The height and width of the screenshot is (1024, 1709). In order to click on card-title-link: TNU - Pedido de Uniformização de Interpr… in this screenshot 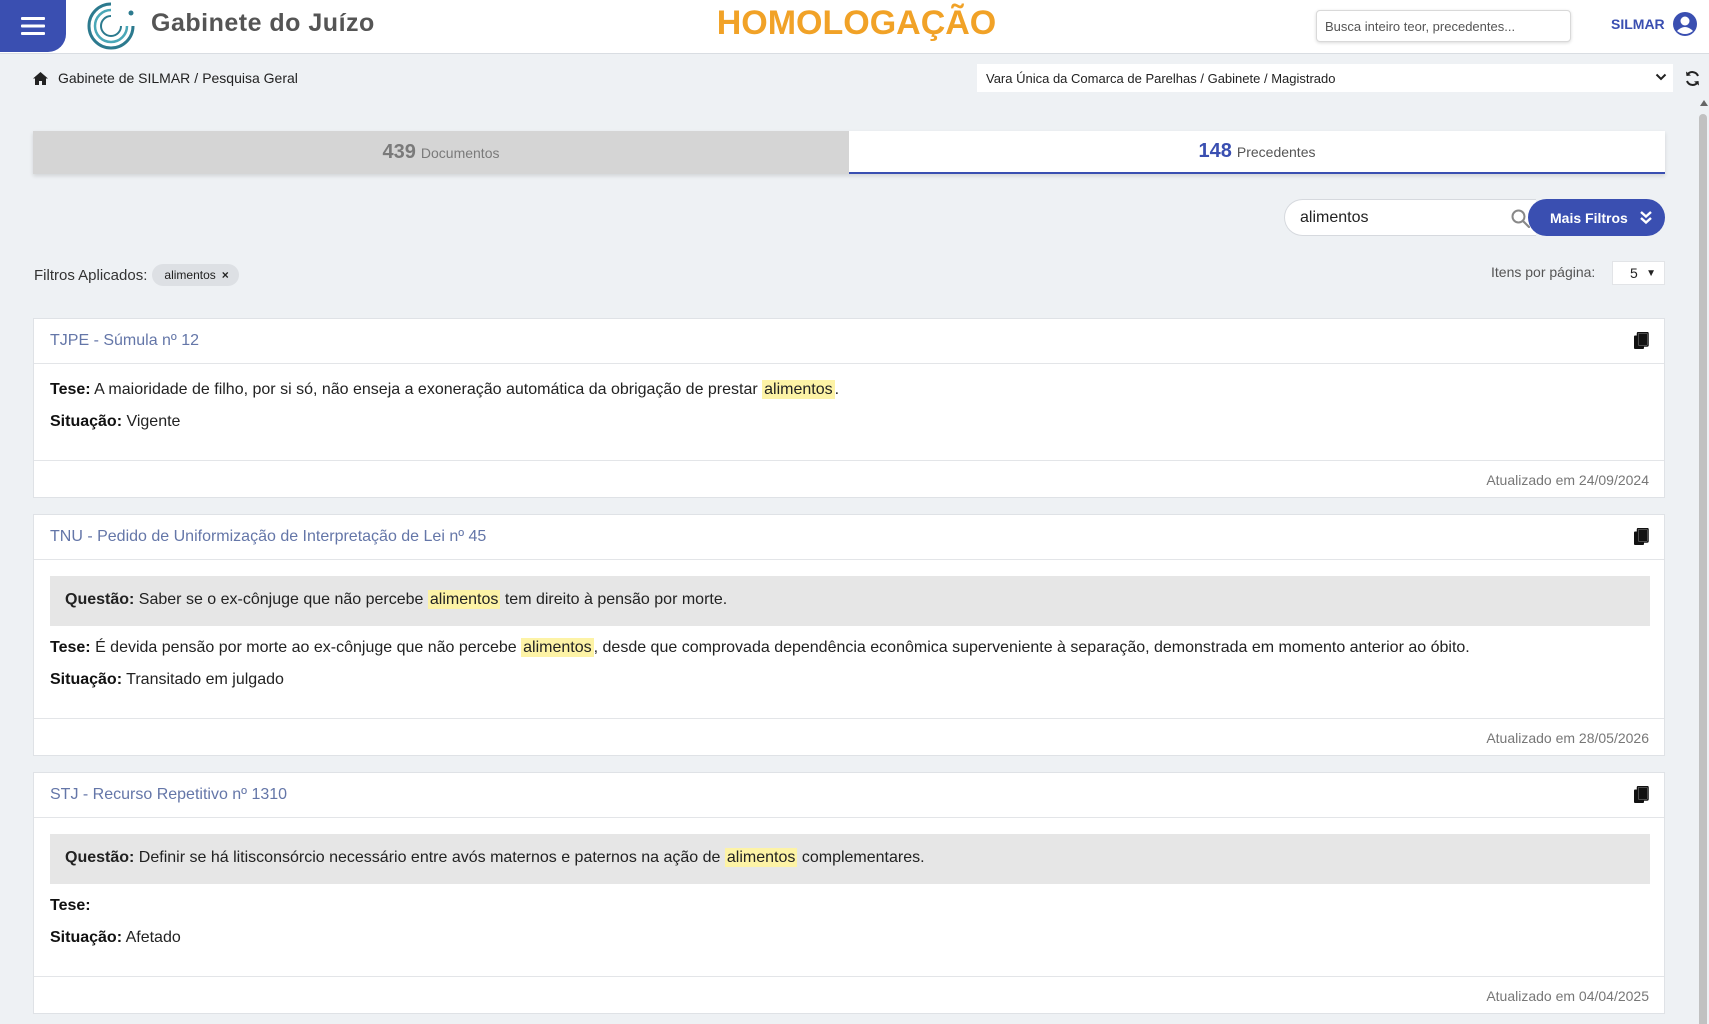, I will do `click(268, 537)`.